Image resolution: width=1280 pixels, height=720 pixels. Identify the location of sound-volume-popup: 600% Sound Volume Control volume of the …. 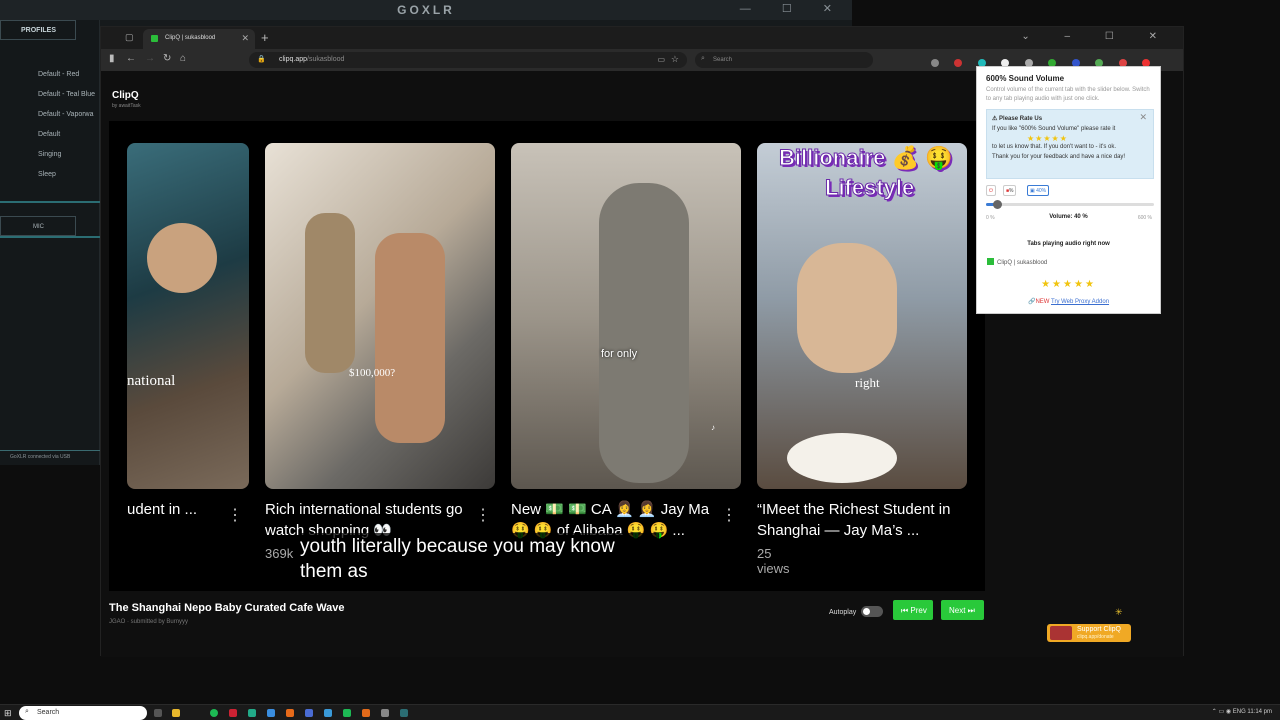
(1068, 190).